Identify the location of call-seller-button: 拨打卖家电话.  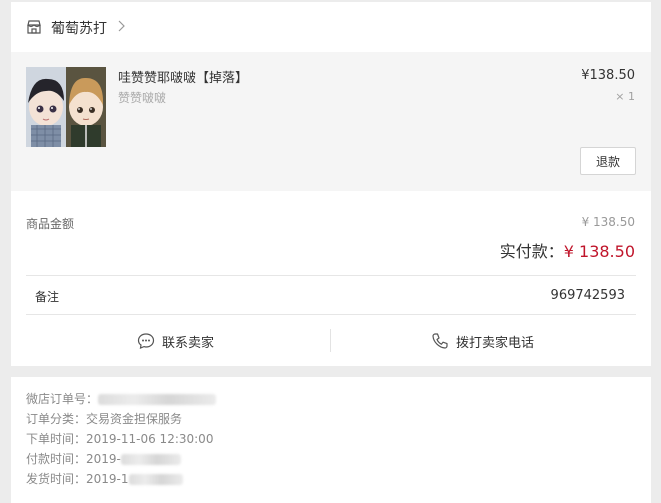
(482, 341).